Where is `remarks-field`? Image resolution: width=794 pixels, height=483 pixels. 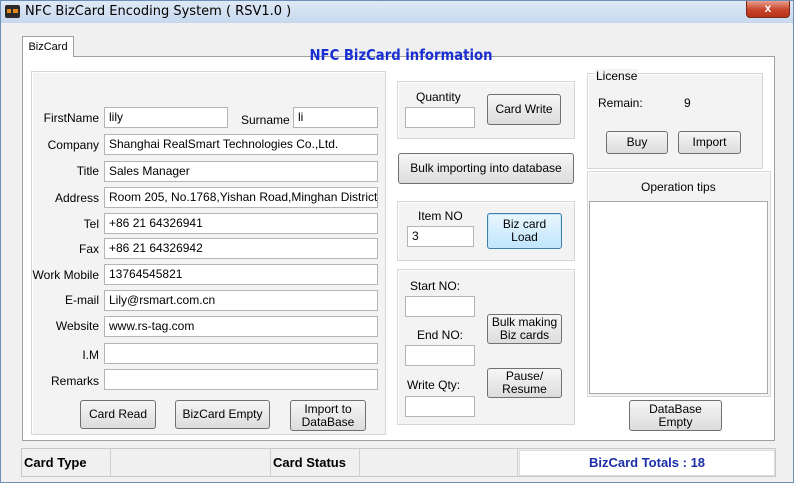
remarks-field is located at coordinates (241, 379).